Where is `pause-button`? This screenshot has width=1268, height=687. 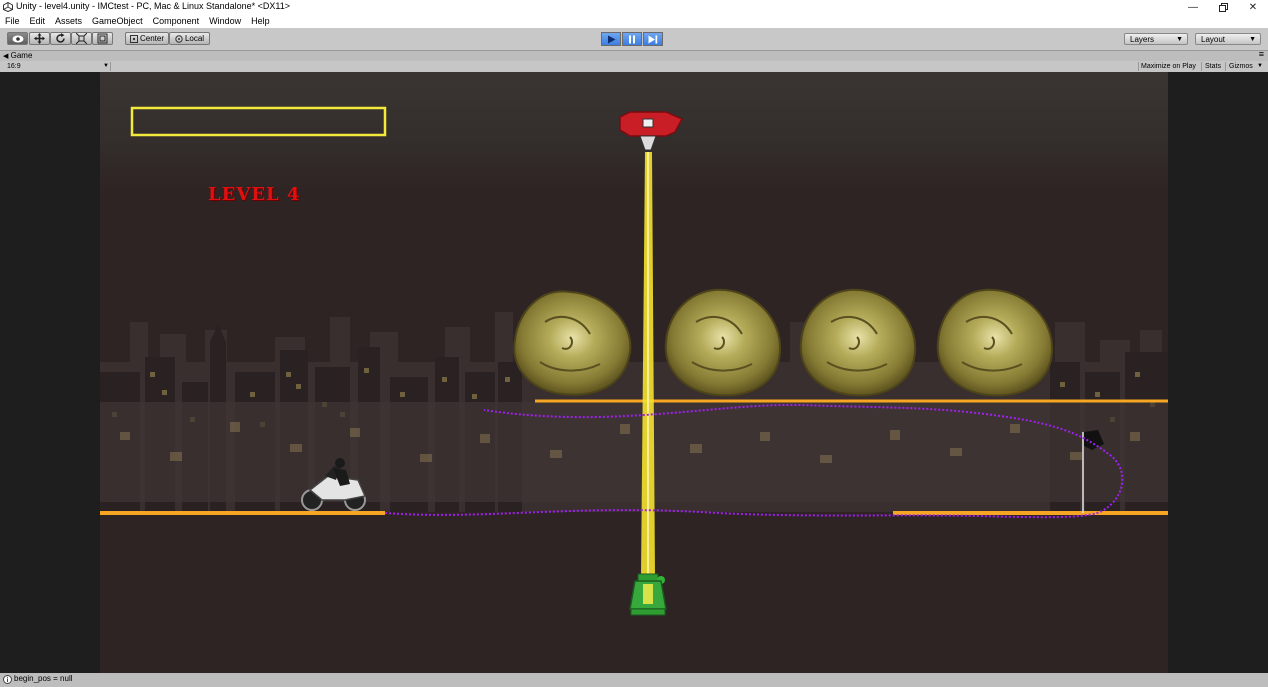 pause-button is located at coordinates (632, 39).